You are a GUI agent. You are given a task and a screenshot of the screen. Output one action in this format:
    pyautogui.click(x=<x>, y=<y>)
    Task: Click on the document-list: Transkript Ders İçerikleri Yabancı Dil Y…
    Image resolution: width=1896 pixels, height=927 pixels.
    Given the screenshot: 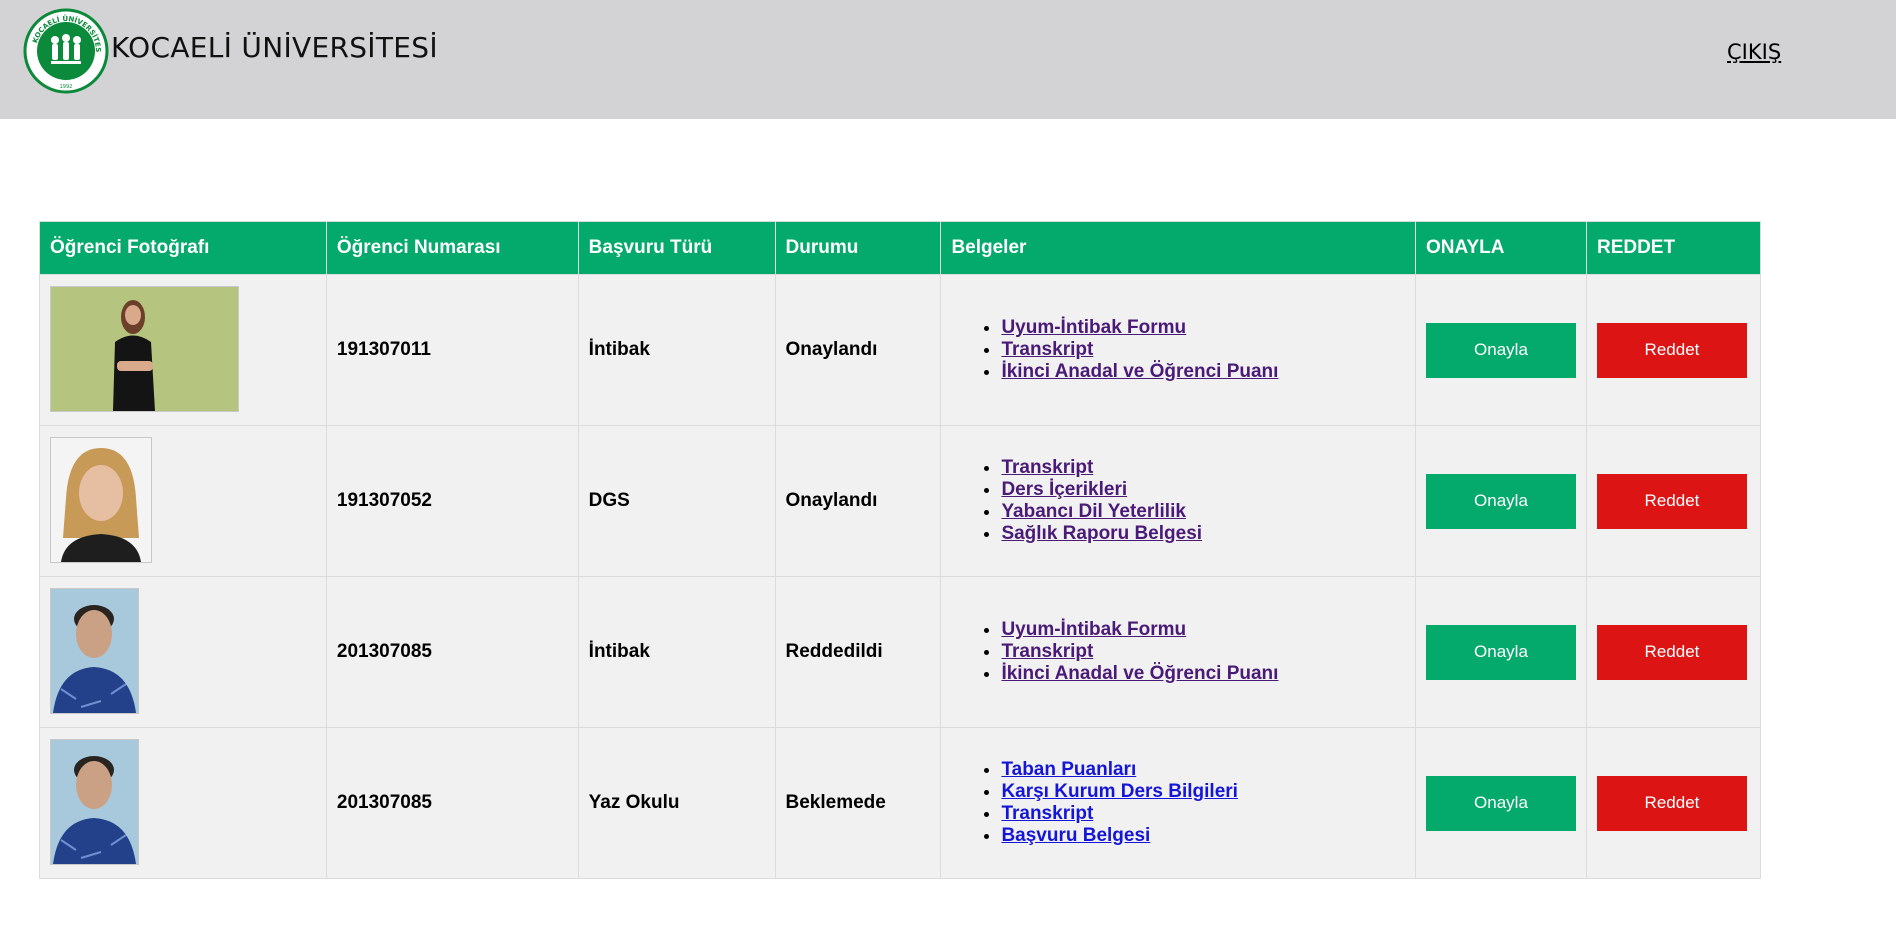 What is the action you would take?
    pyautogui.click(x=1178, y=501)
    